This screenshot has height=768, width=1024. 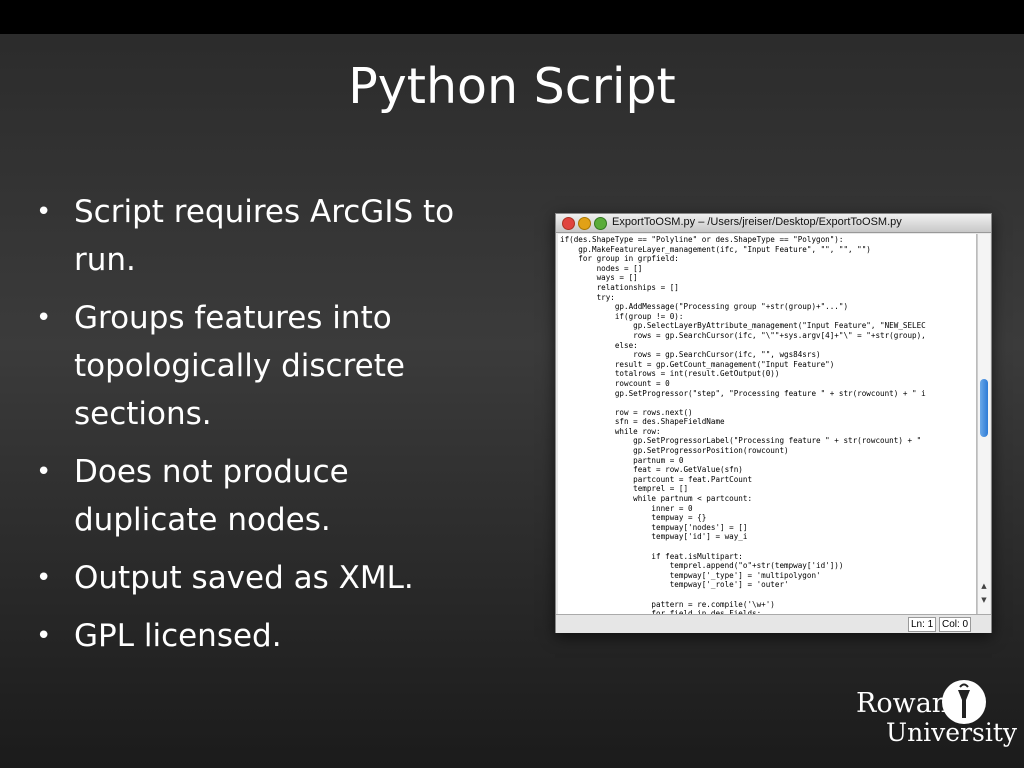 I want to click on bullet-item: • Output saved as XML., so click(x=266, y=578).